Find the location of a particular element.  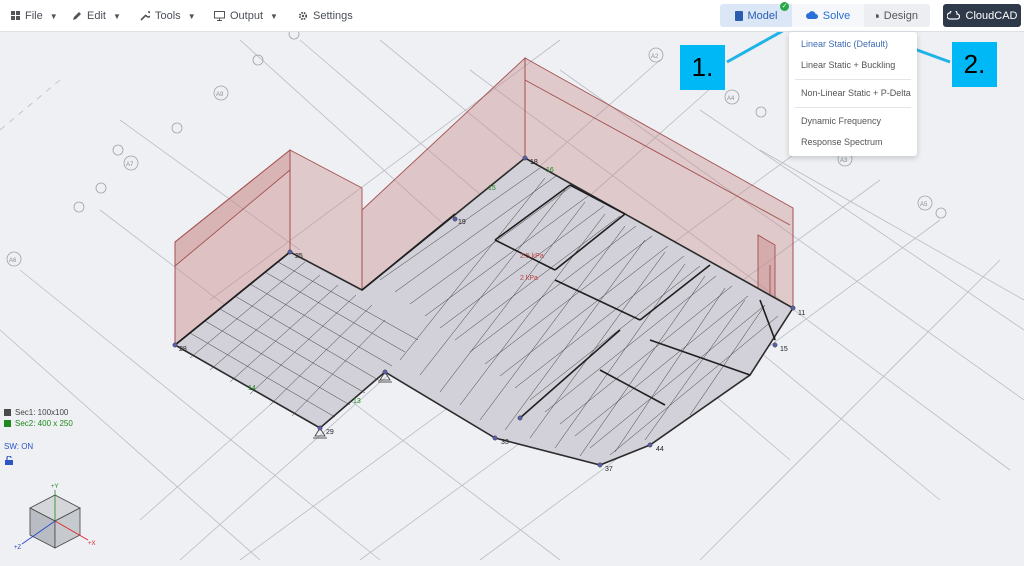

grid-label-a7: A7 is located at coordinates (130, 165).